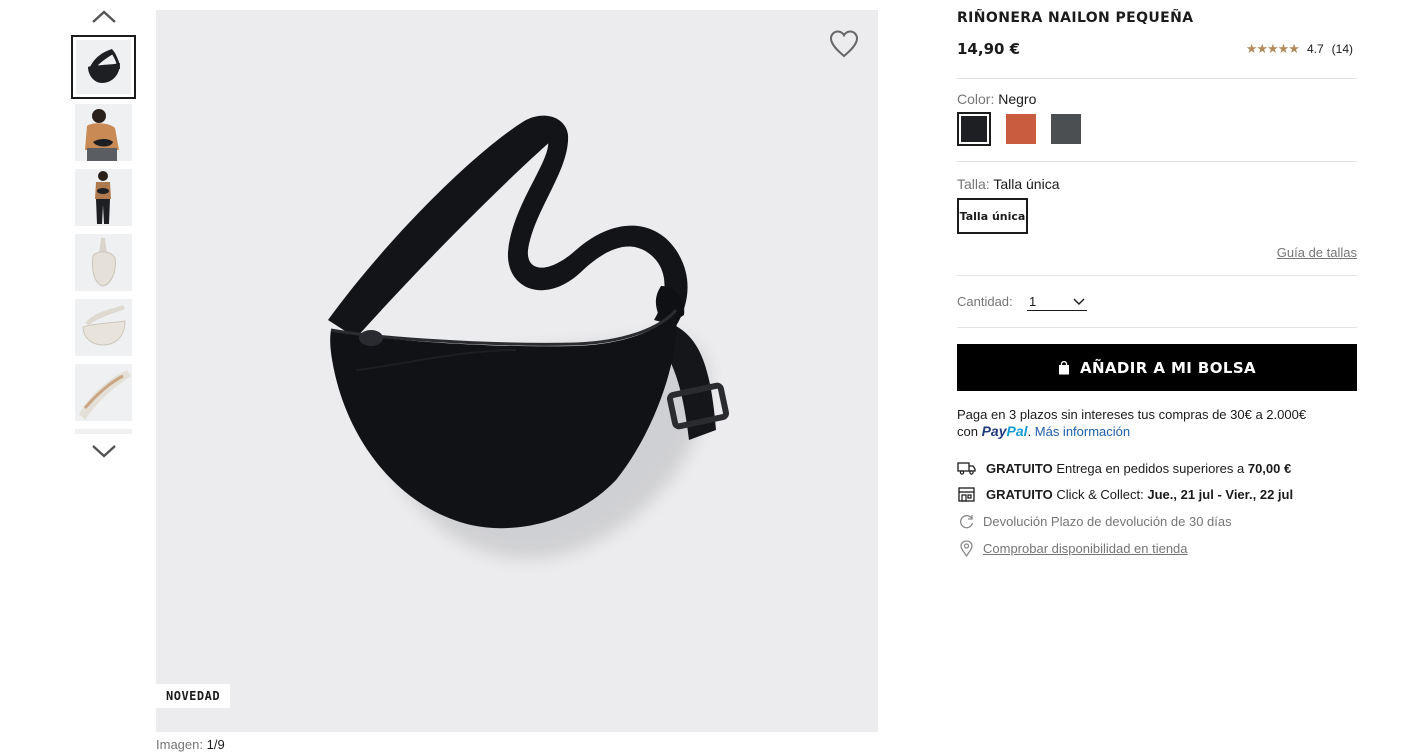  I want to click on size-option-button: Talla única, so click(992, 216).